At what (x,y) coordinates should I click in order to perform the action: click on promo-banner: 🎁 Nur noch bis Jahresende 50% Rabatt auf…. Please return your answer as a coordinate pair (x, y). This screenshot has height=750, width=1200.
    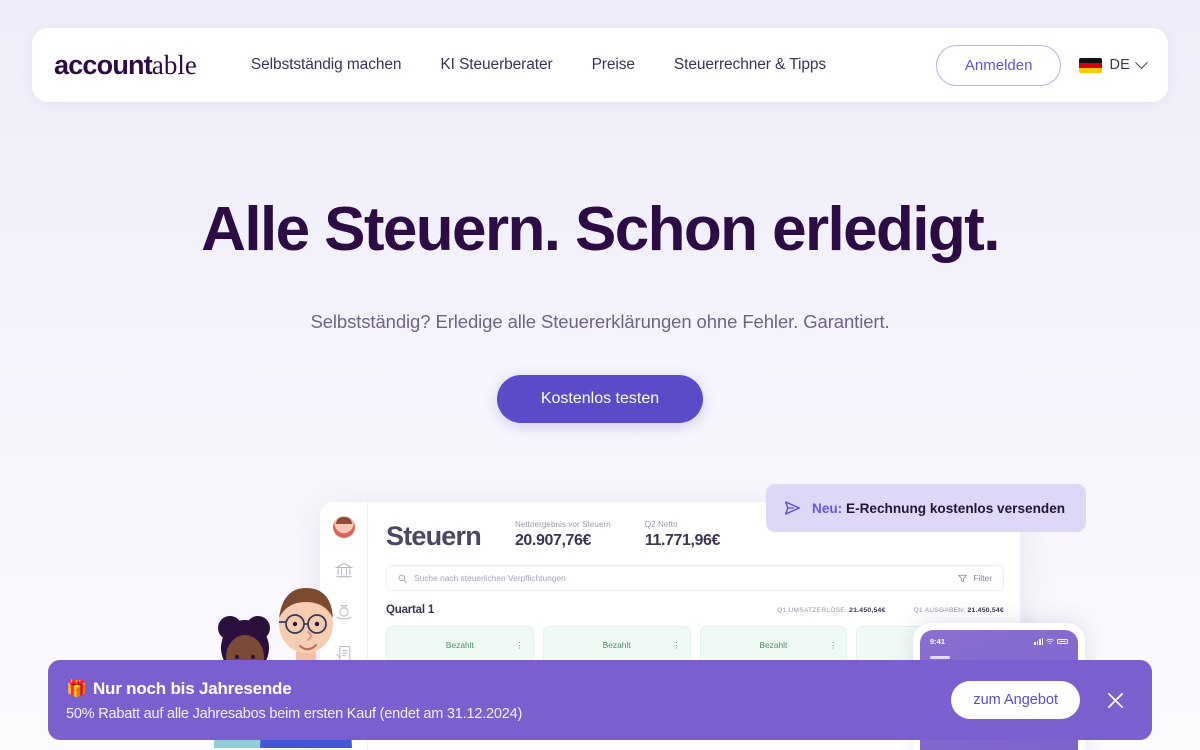
    Looking at the image, I should click on (600, 700).